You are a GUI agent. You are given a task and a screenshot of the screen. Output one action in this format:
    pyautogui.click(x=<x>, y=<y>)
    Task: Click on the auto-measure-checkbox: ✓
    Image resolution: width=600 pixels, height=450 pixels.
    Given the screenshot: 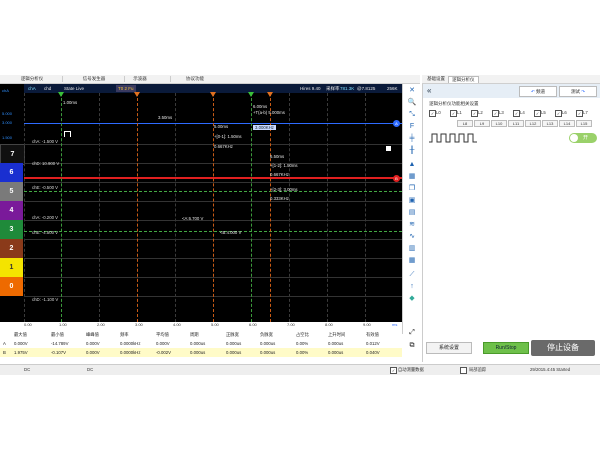 What is the action you would take?
    pyautogui.click(x=393, y=370)
    